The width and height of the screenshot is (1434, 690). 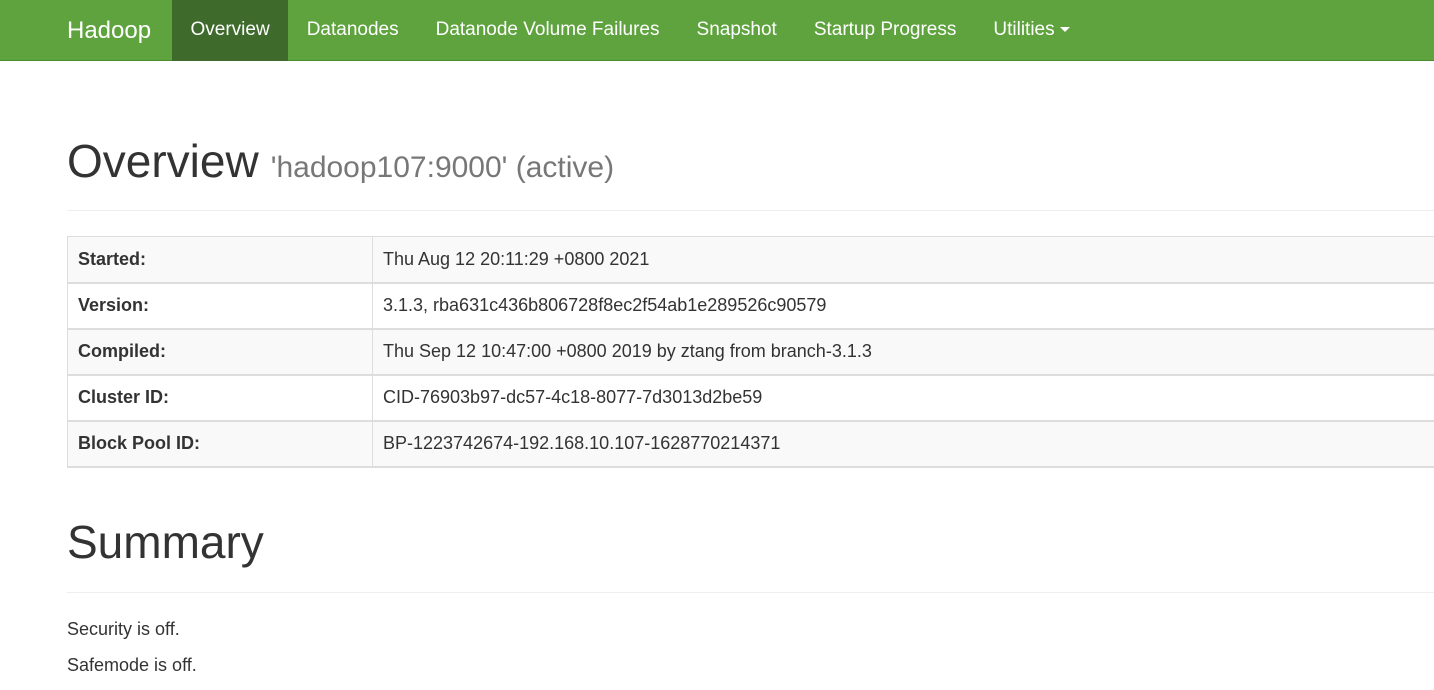 I want to click on overview-header: Overview 'hadoop107:9000' (active), so click(x=750, y=172).